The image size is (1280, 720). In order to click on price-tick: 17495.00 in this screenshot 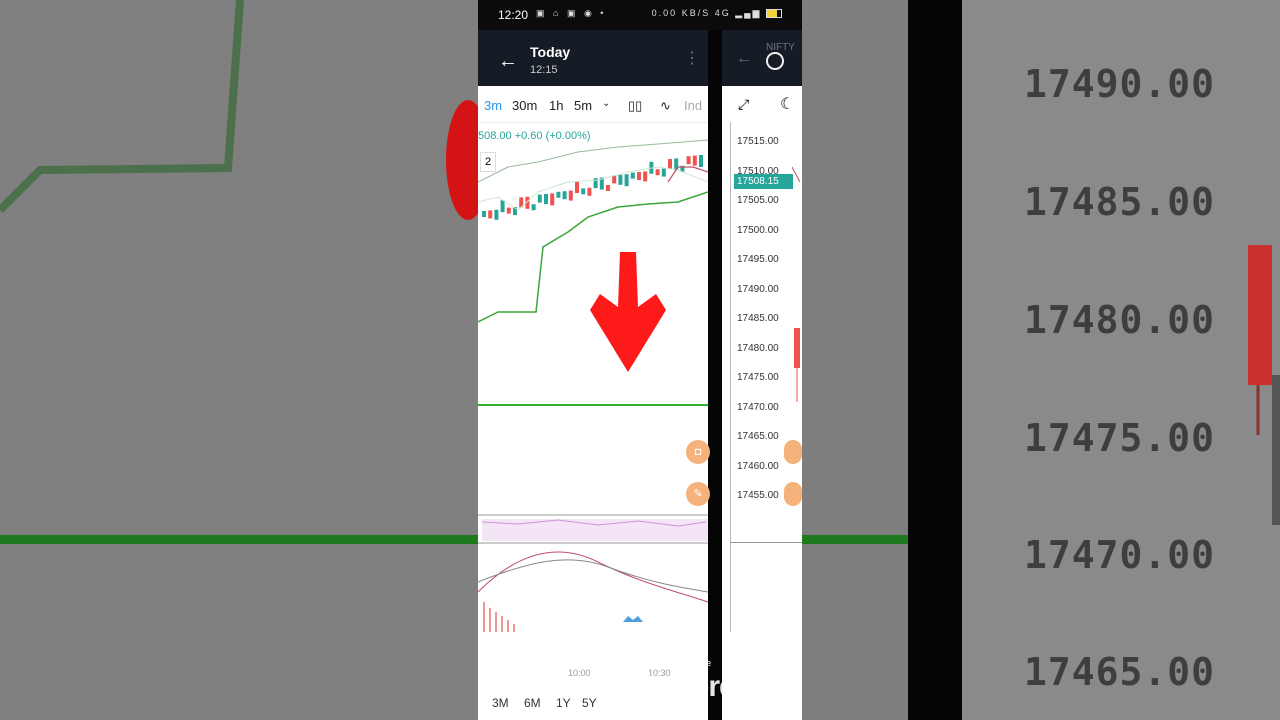, I will do `click(758, 259)`.